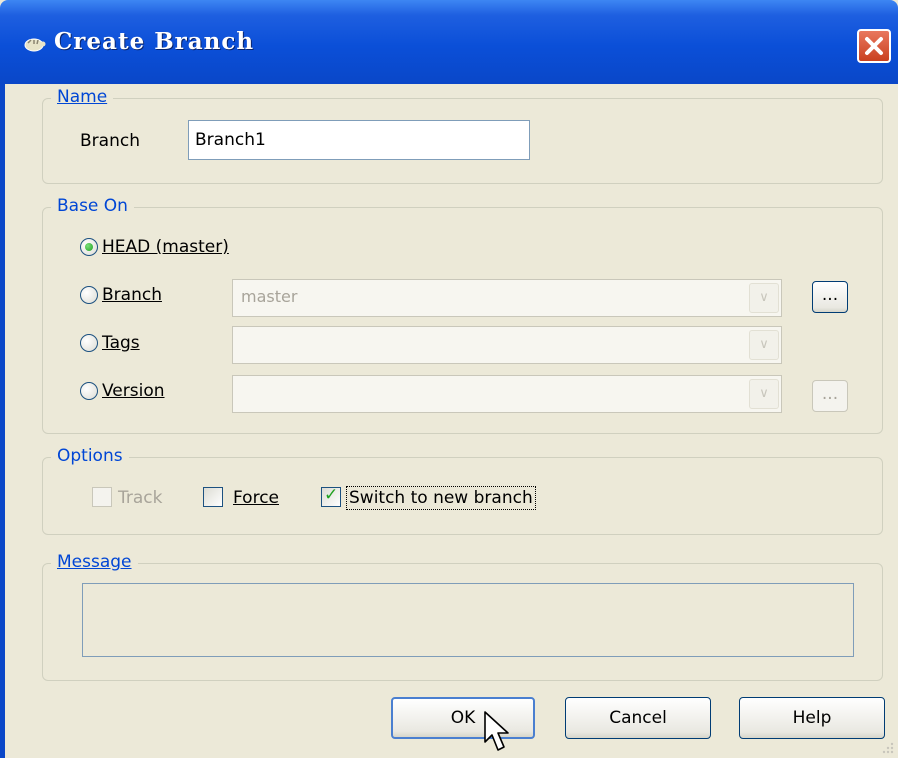 This screenshot has width=898, height=758. What do you see at coordinates (507, 394) in the screenshot?
I see `version-combo: ∨` at bounding box center [507, 394].